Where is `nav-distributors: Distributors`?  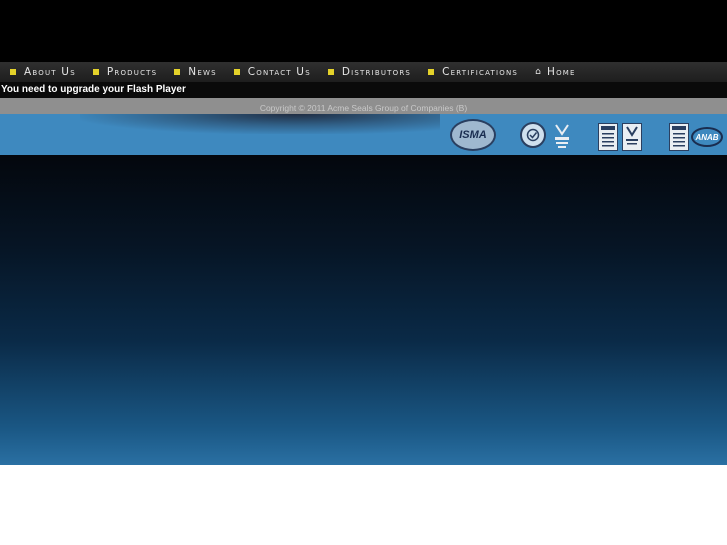
nav-distributors: Distributors is located at coordinates (369, 72).